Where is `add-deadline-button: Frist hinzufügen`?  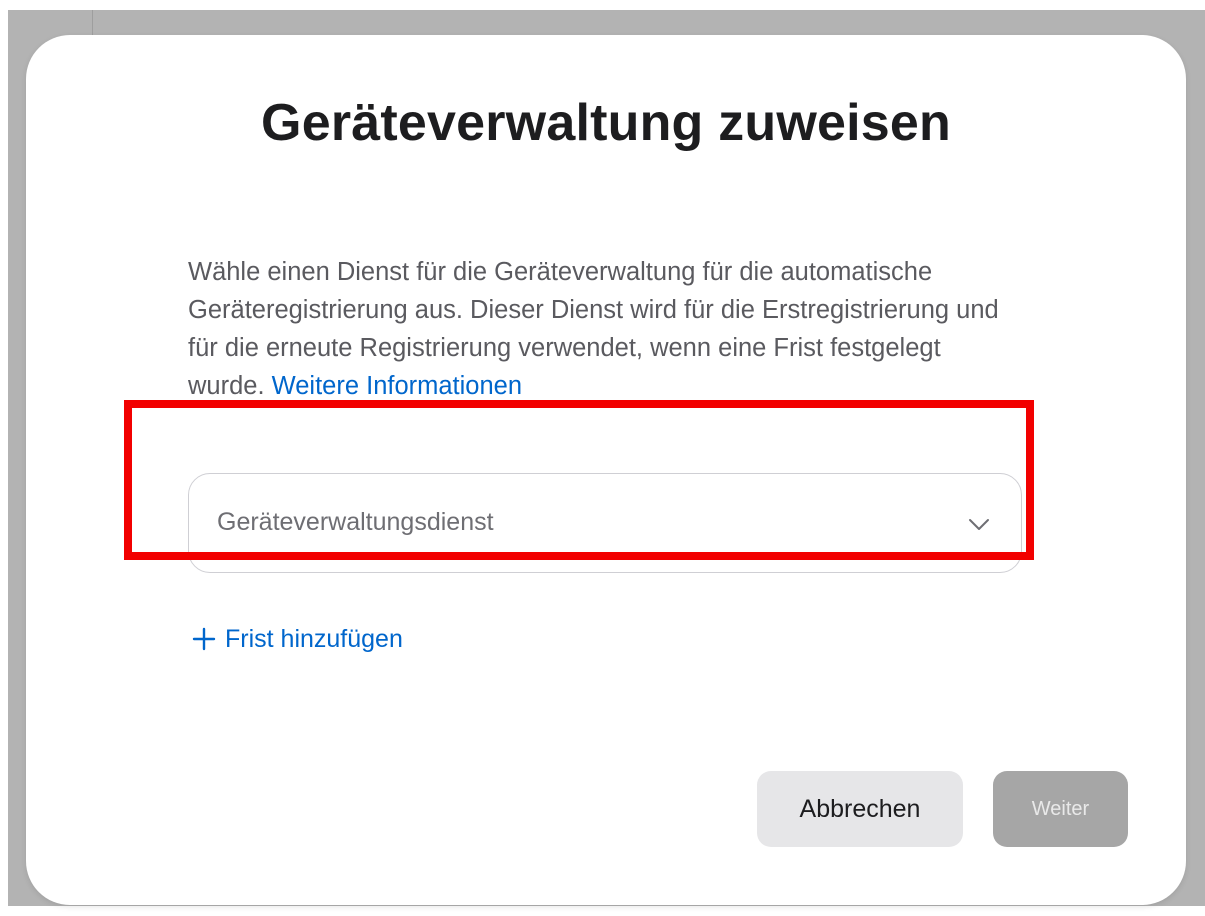
add-deadline-button: Frist hinzufügen is located at coordinates (297, 639).